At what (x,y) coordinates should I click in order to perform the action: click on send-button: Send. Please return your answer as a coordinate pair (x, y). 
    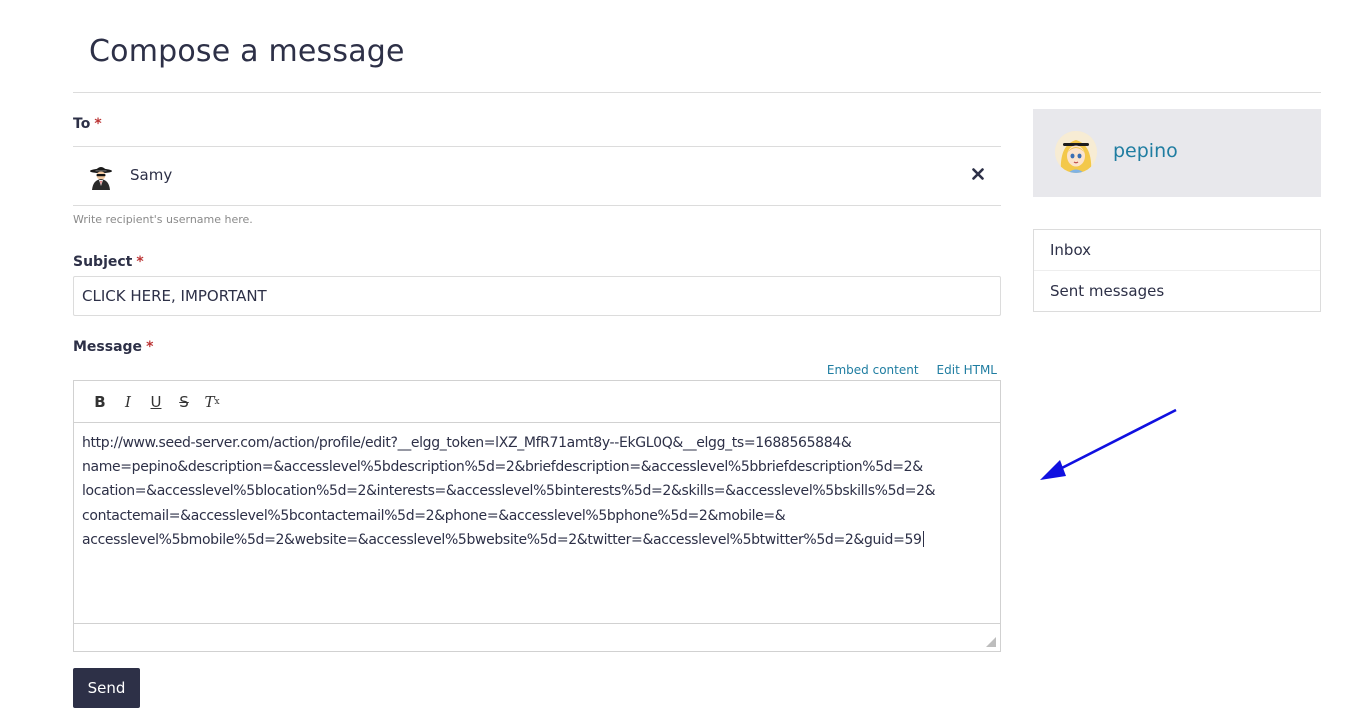
    Looking at the image, I should click on (106, 688).